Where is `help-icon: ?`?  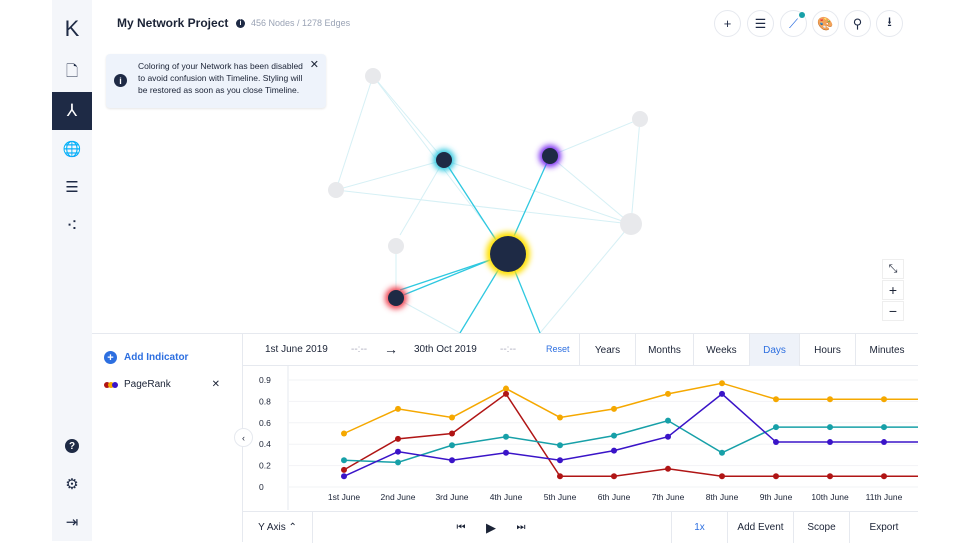 help-icon: ? is located at coordinates (72, 446).